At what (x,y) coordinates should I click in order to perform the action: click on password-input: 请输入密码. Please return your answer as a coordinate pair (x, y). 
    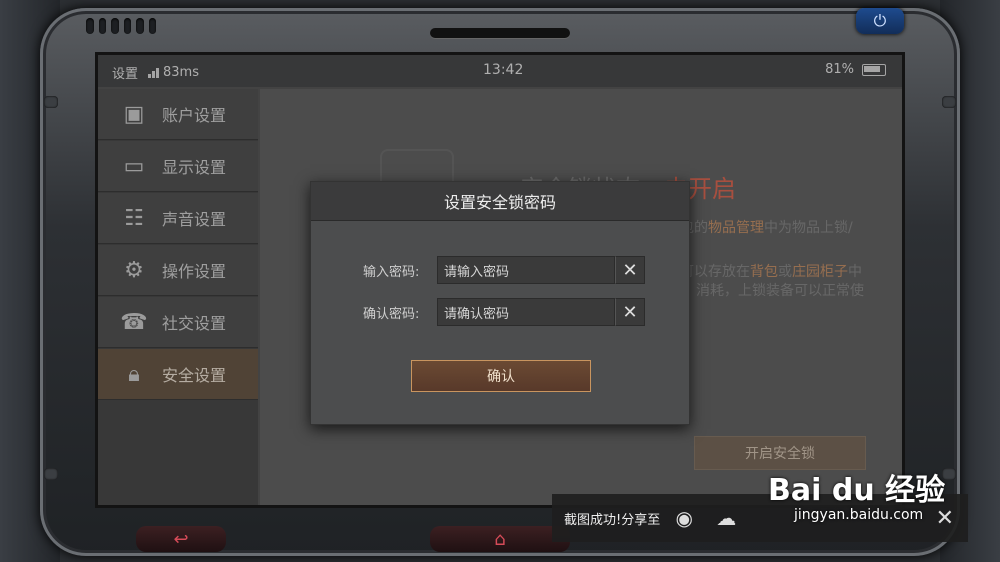
    Looking at the image, I should click on (526, 270).